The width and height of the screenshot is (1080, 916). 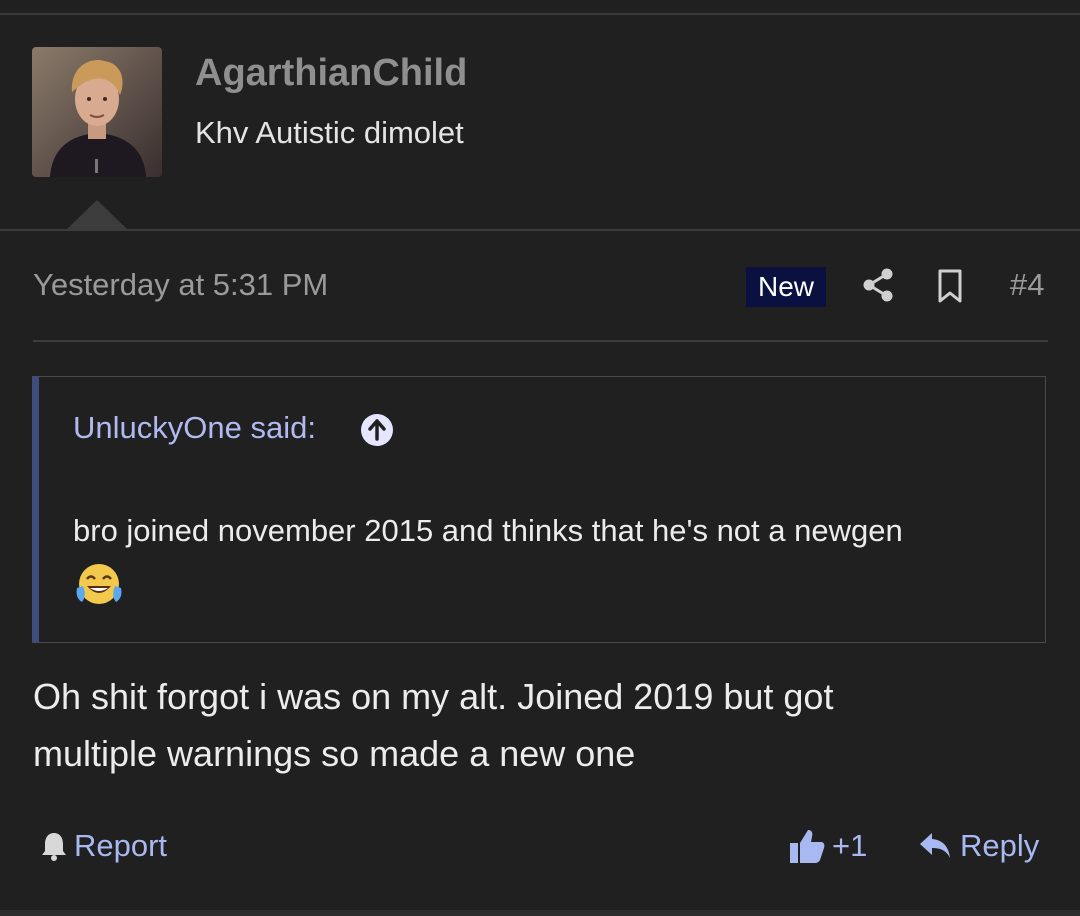 I want to click on report-label: Report, so click(x=121, y=845).